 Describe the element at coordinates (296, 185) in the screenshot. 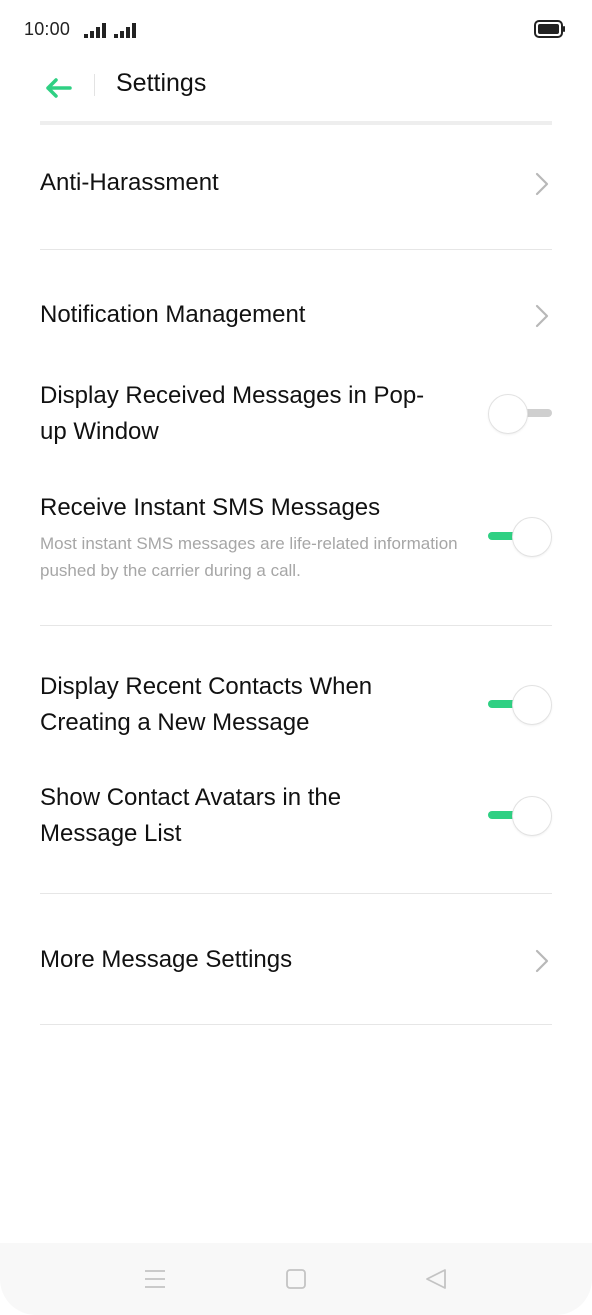

I see `anti-harassment-item: Anti-Harassment` at that location.